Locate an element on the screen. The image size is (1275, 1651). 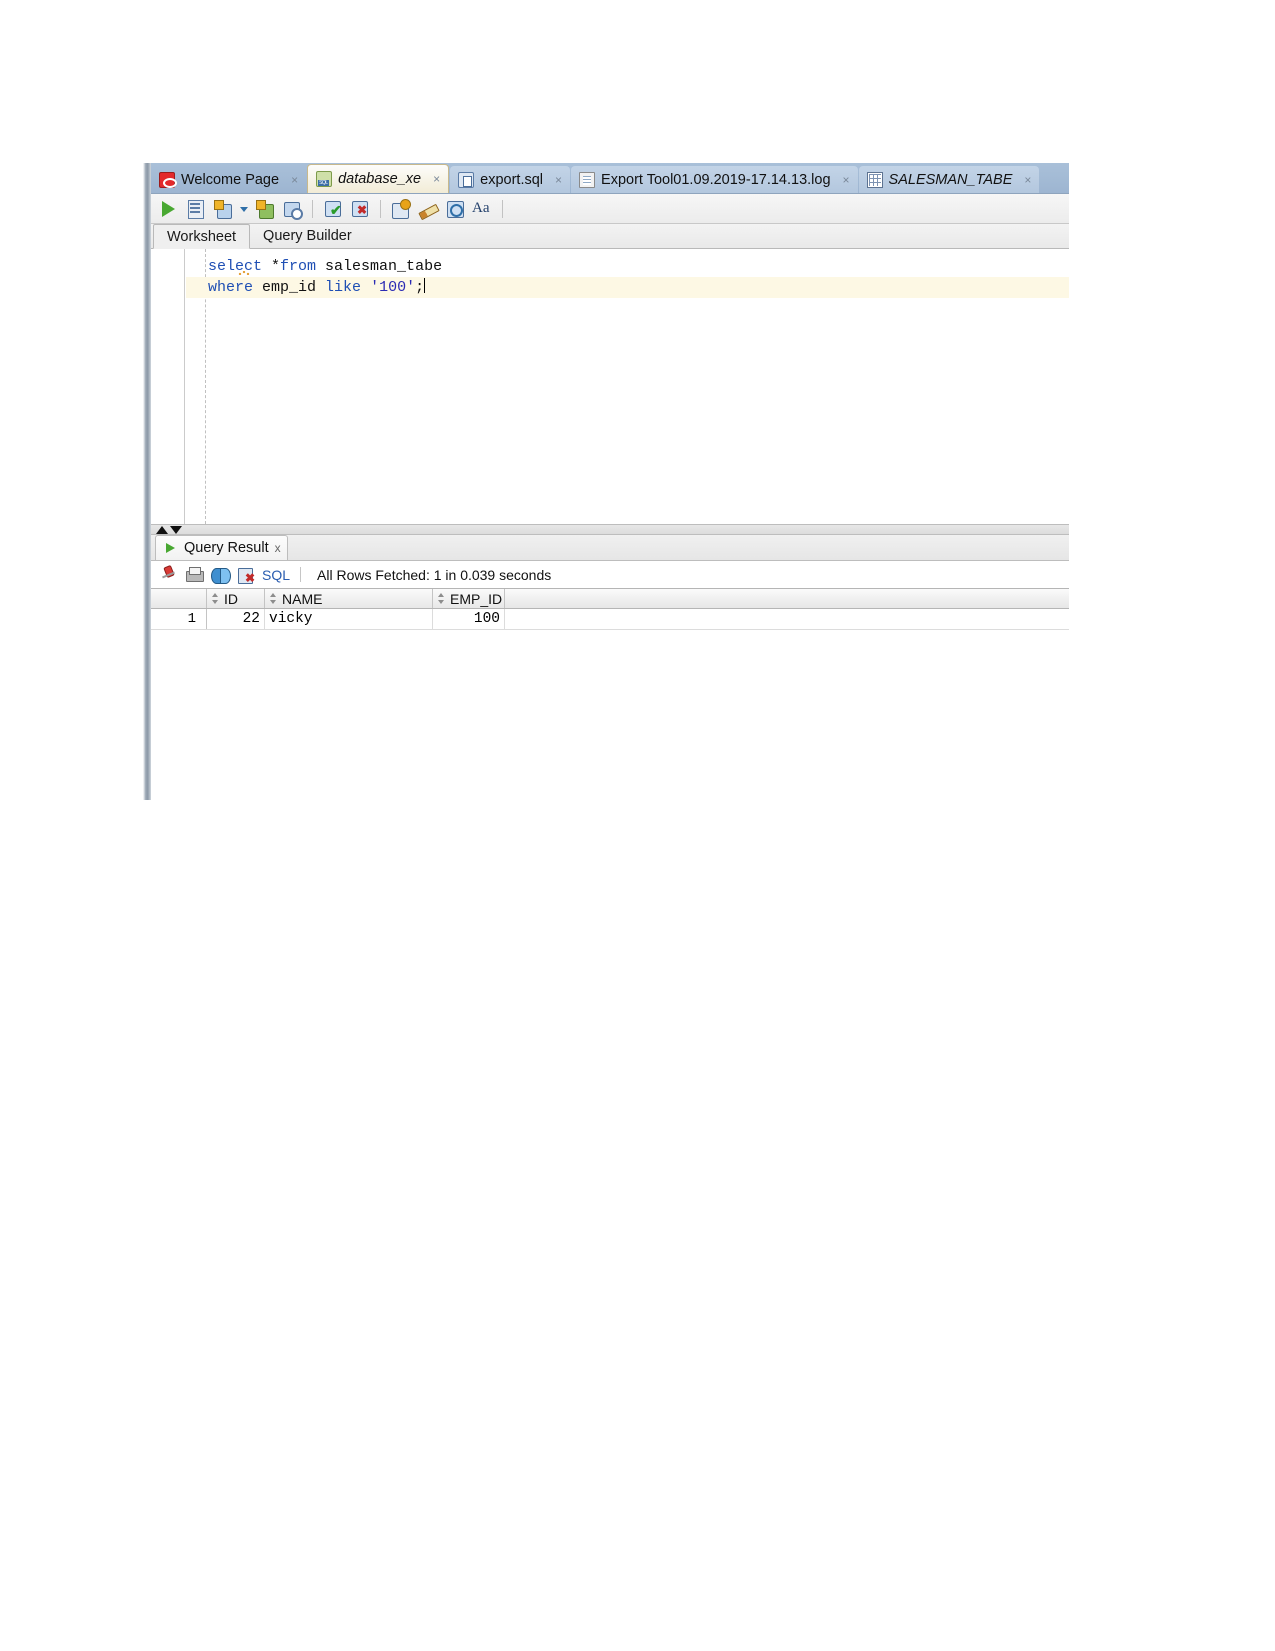
tab-export-sql: export.sql × is located at coordinates (510, 179).